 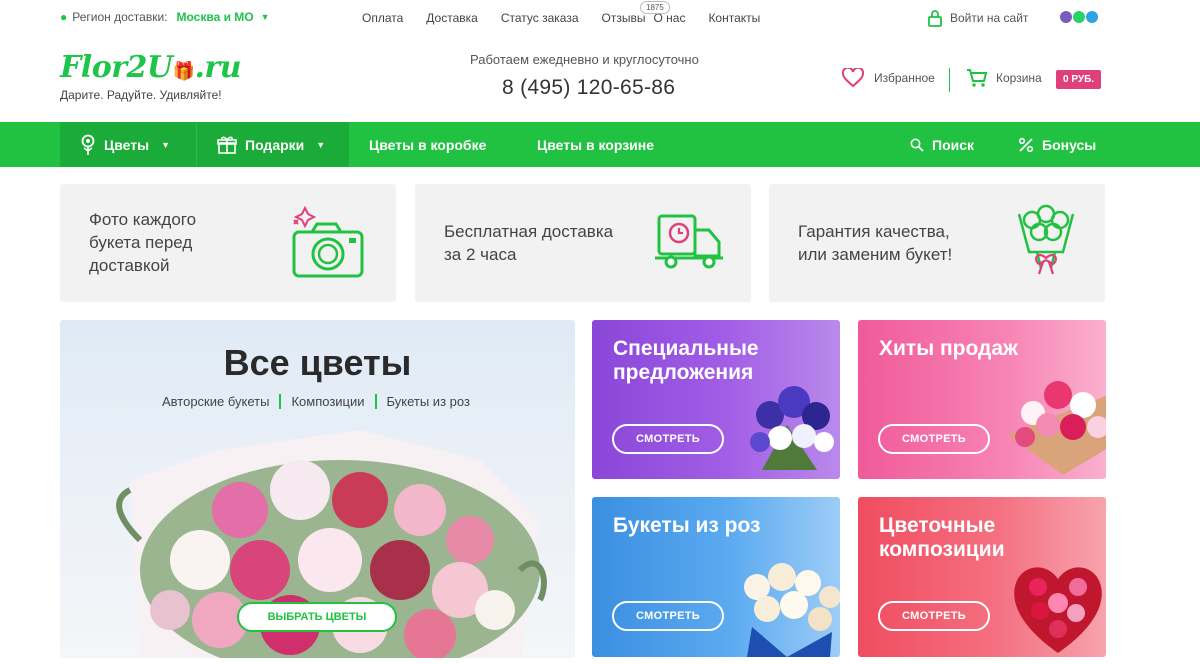 What do you see at coordinates (1046, 239) in the screenshot?
I see `bouquet-icon` at bounding box center [1046, 239].